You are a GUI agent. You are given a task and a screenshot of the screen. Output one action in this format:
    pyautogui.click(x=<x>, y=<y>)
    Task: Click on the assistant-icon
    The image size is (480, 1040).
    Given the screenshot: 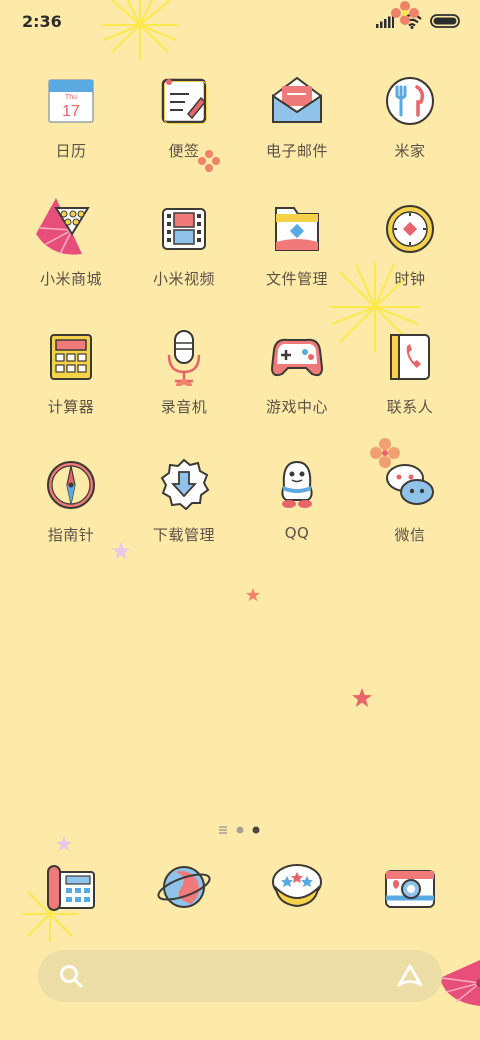 What is the action you would take?
    pyautogui.click(x=410, y=976)
    